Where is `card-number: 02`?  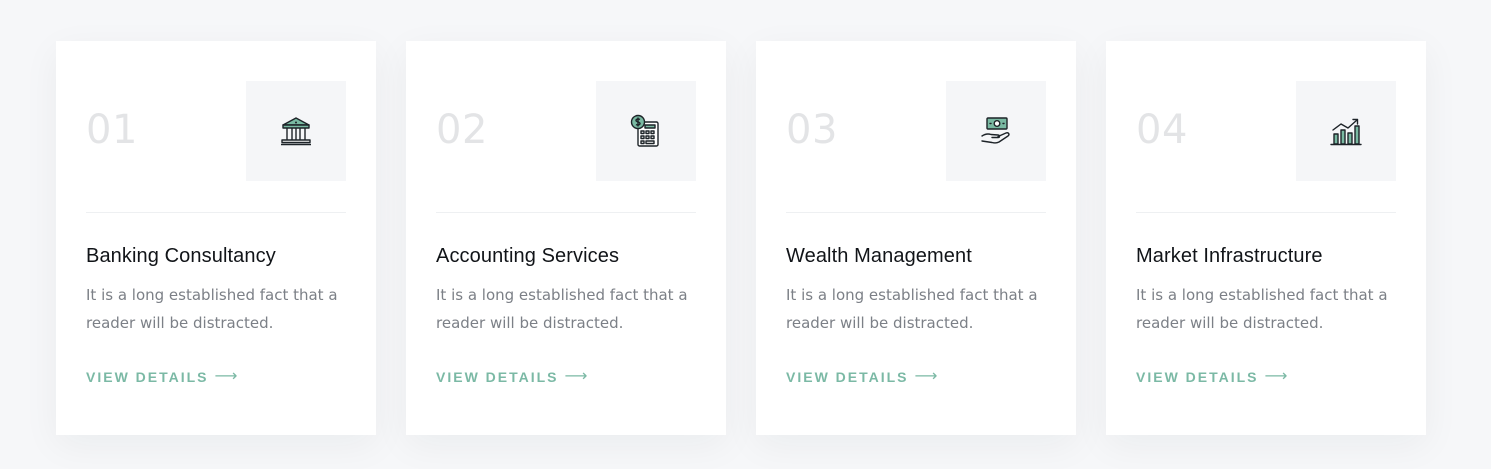
card-number: 02 is located at coordinates (462, 130).